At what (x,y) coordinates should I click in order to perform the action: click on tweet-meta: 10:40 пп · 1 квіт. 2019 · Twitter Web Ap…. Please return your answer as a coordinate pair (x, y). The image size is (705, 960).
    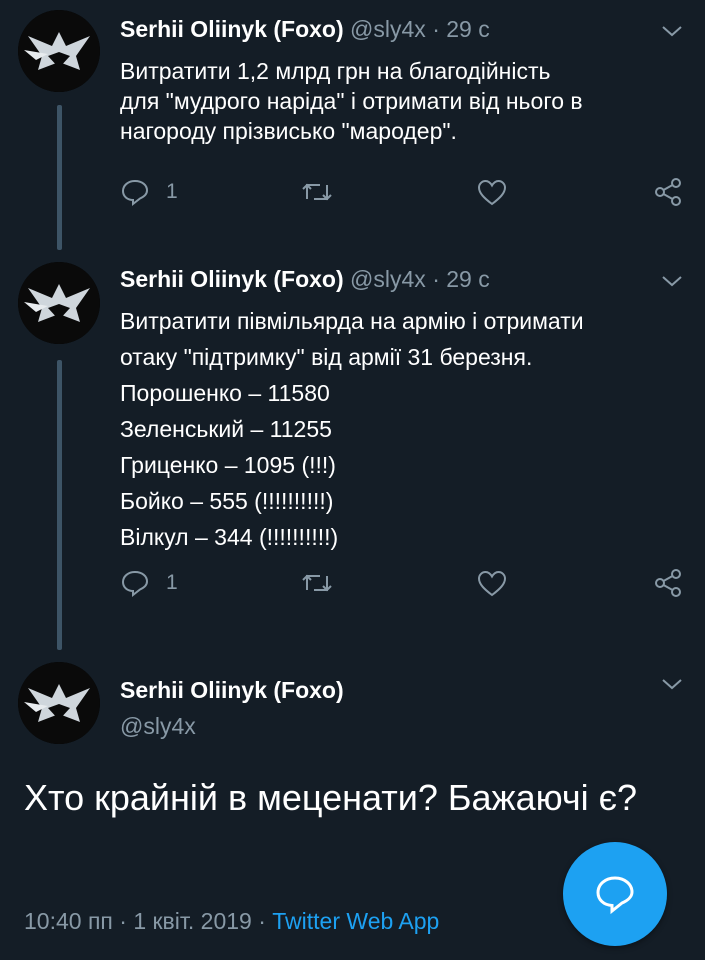
    Looking at the image, I should click on (231, 921).